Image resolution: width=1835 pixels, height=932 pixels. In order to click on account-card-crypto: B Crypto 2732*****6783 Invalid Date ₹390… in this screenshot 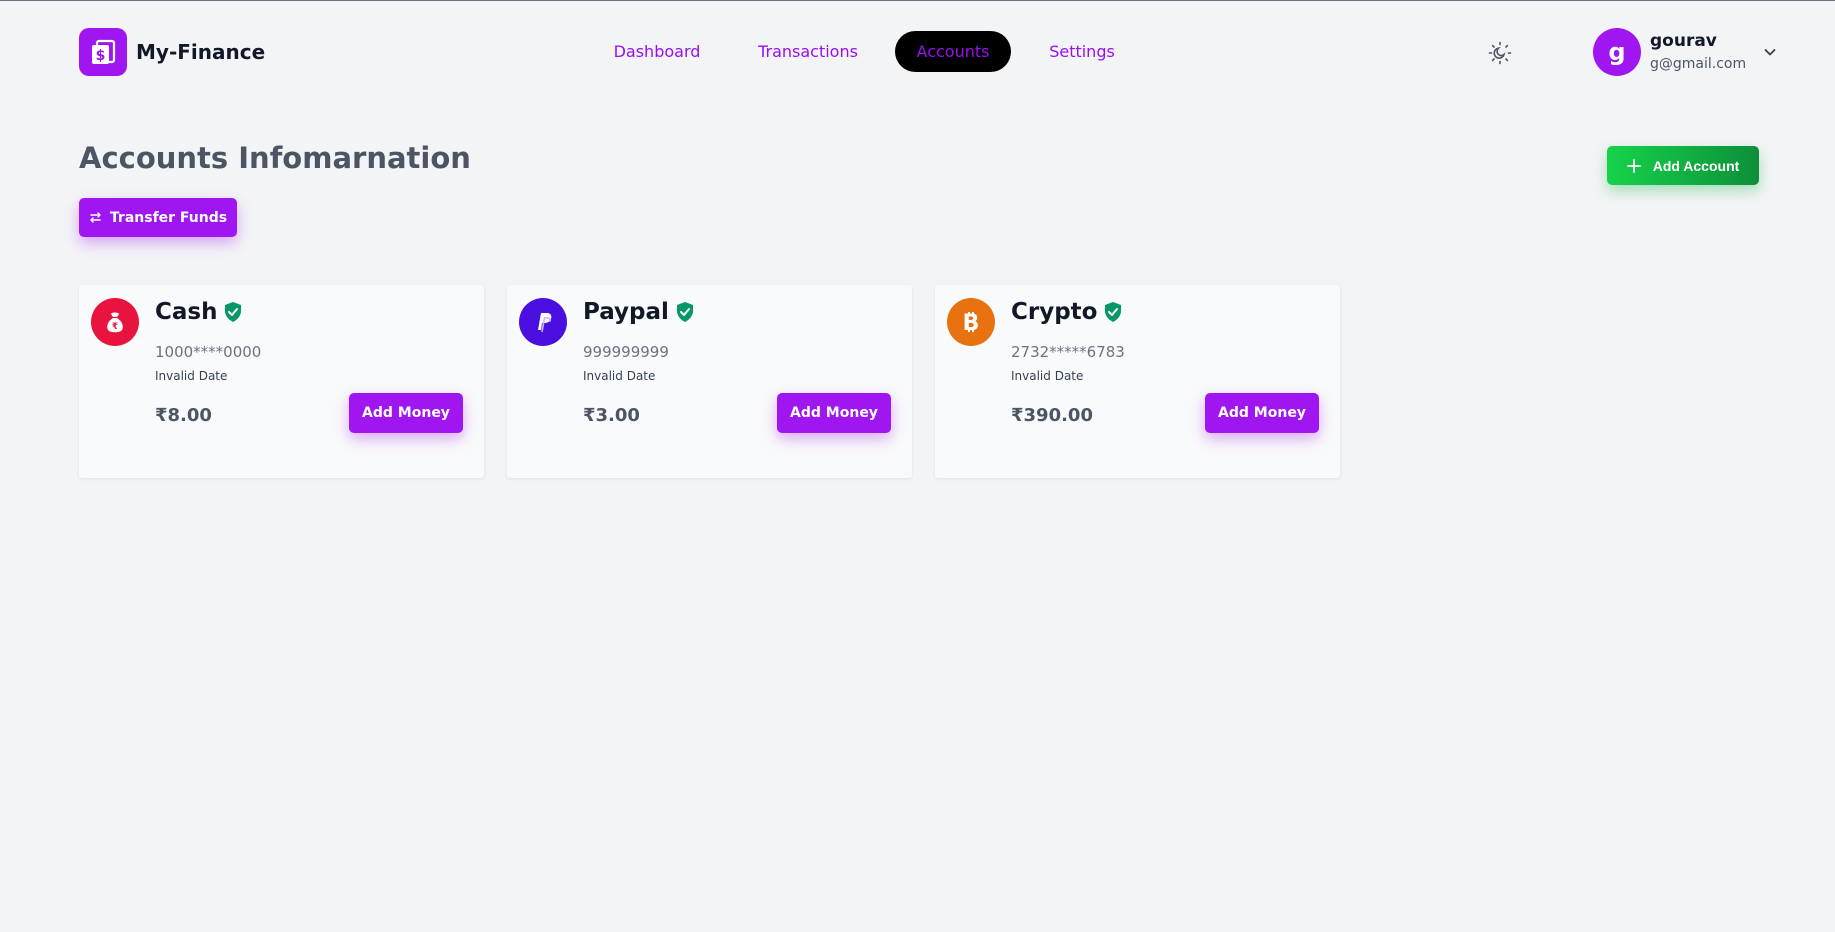, I will do `click(1137, 381)`.